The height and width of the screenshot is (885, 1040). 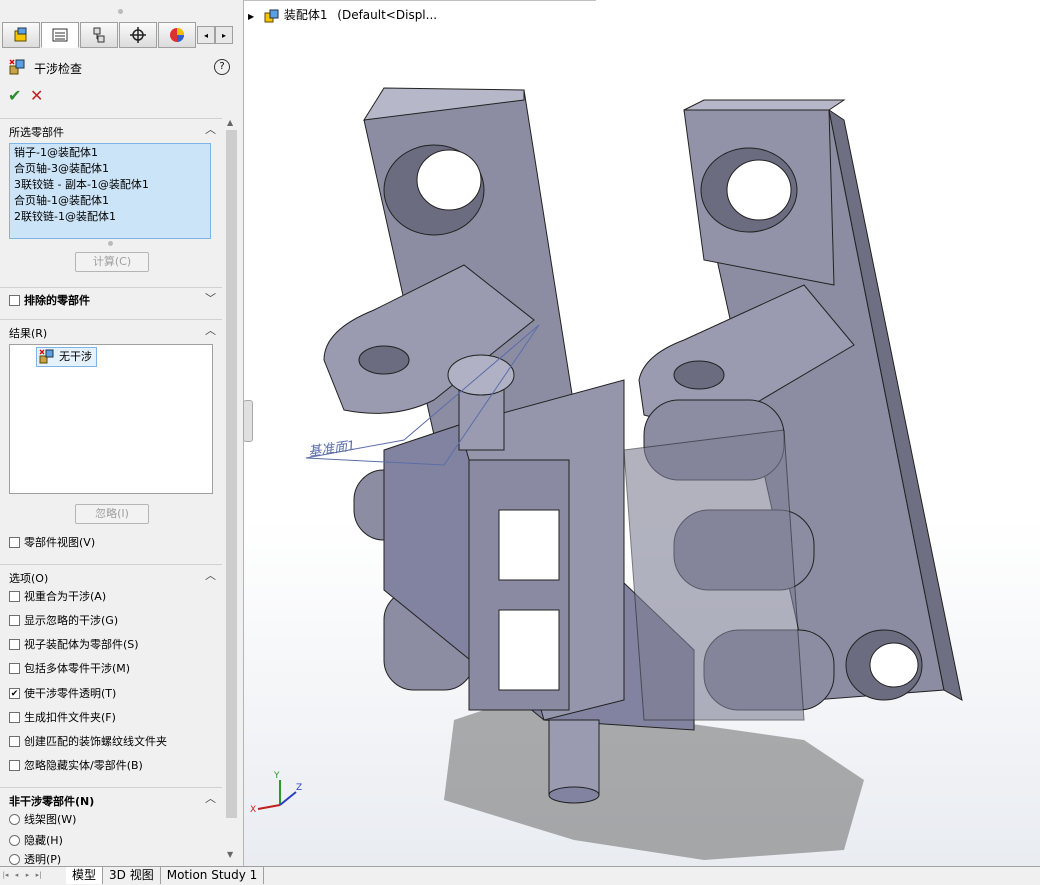 What do you see at coordinates (111, 297) in the screenshot?
I see `excluded-components-header: 排除的零部件 ﹀` at bounding box center [111, 297].